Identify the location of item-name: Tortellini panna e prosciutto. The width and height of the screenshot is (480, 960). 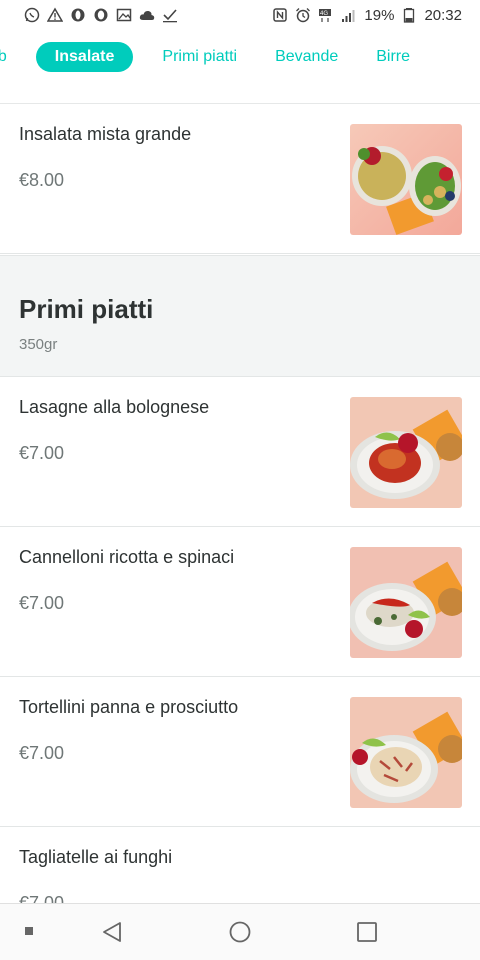
(129, 707).